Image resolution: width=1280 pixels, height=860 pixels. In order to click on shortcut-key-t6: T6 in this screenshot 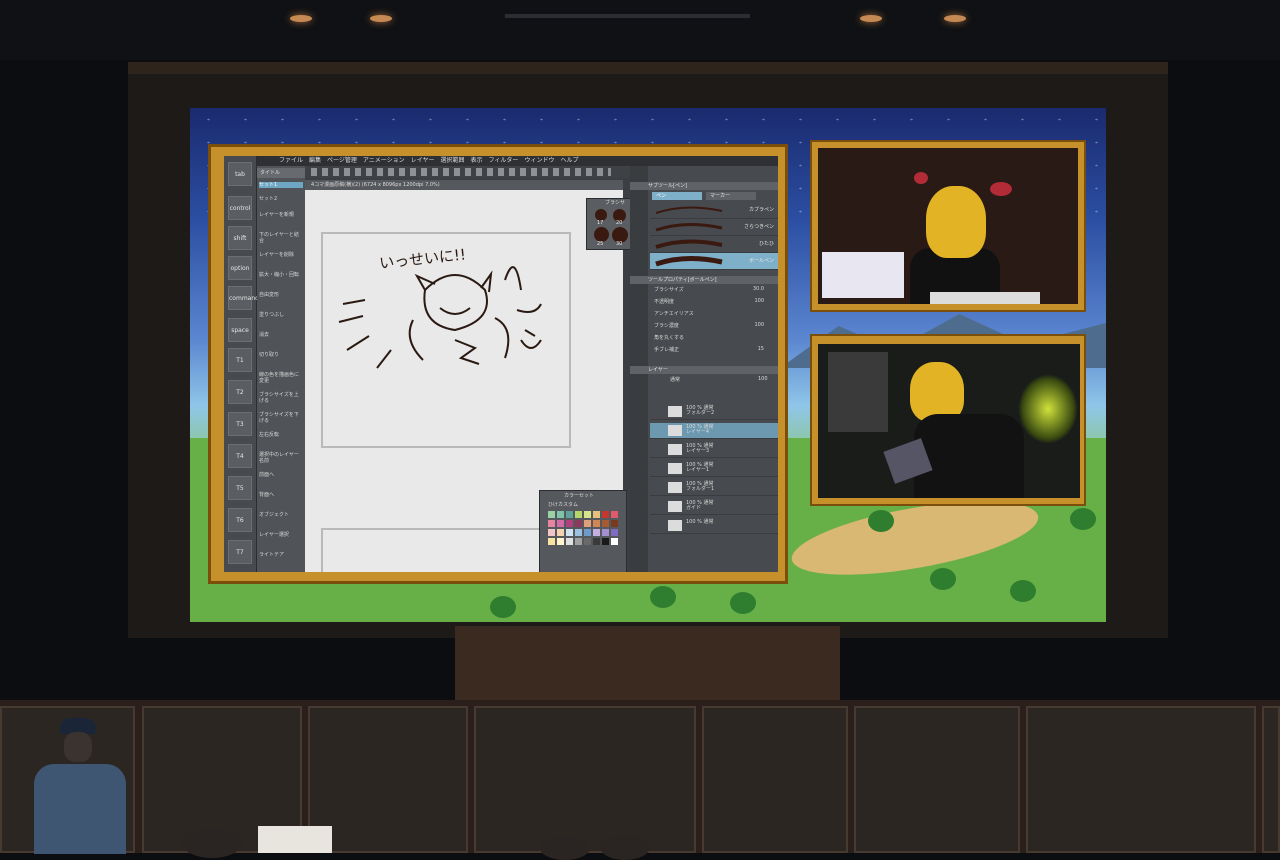, I will do `click(240, 520)`.